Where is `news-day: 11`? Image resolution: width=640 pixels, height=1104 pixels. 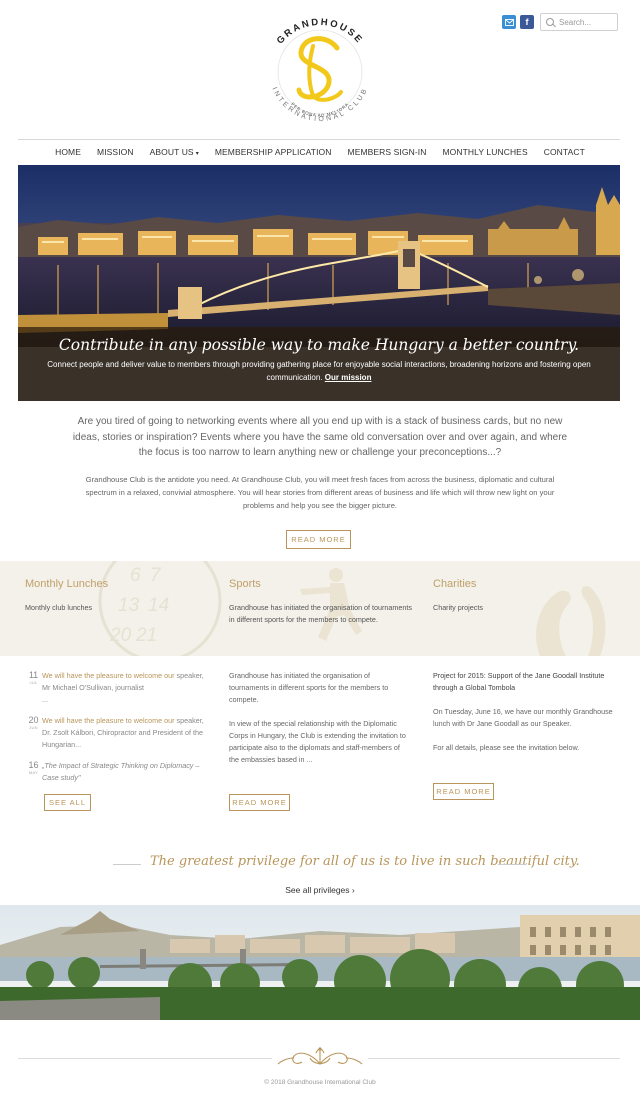 news-day: 11 is located at coordinates (33, 675).